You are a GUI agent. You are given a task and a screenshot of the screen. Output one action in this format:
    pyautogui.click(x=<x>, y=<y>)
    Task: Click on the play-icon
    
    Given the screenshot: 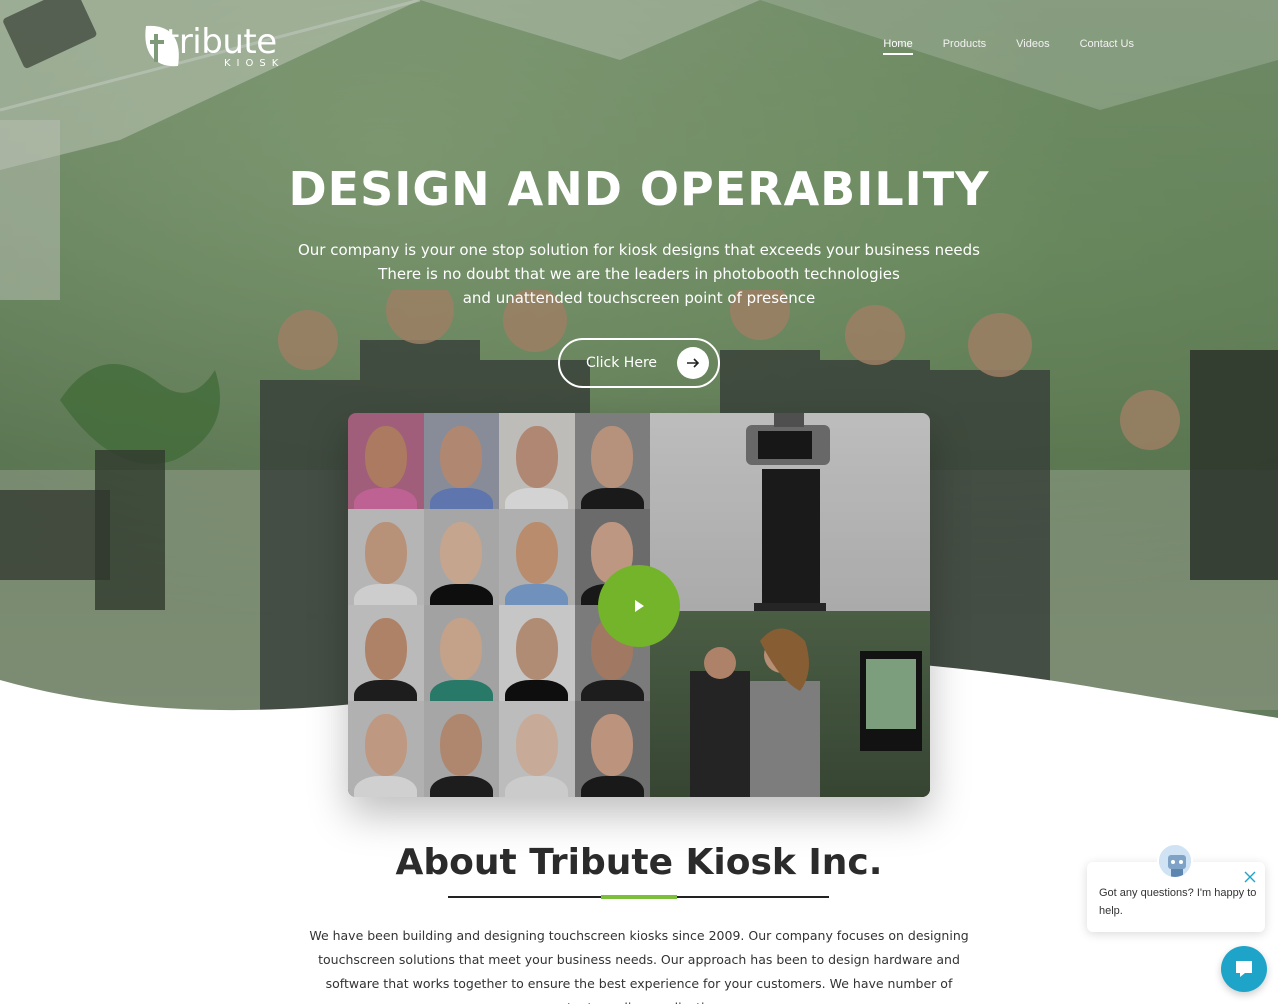 What is the action you would take?
    pyautogui.click(x=639, y=606)
    